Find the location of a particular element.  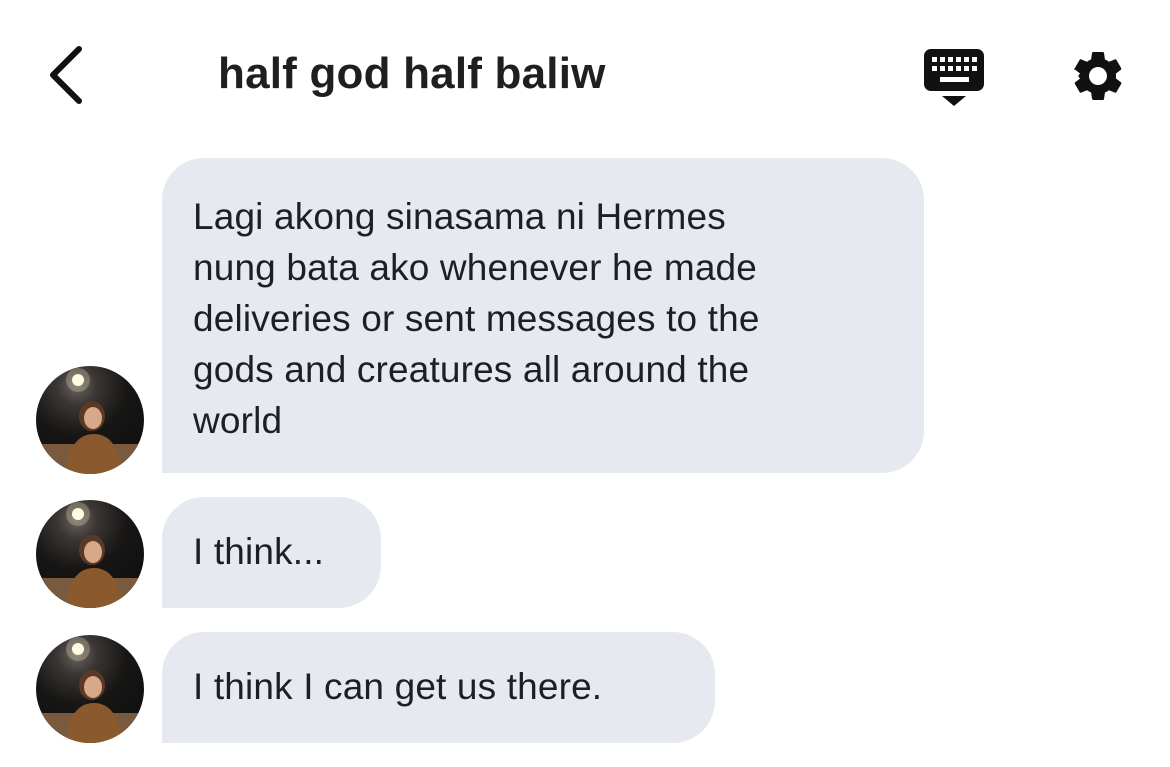

keyboard-icon is located at coordinates (954, 77).